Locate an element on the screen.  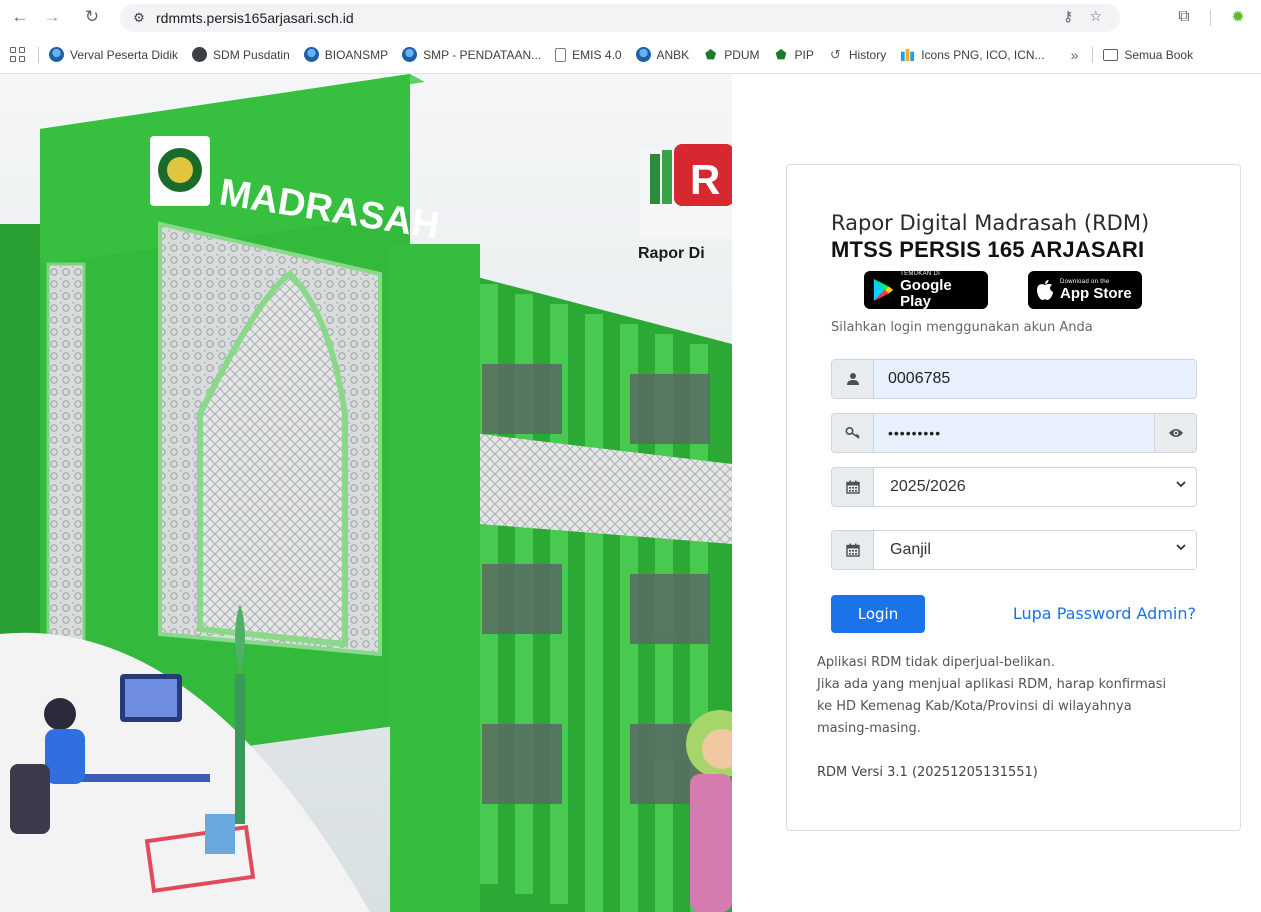
bookmark-bioansmp: BIOANSMP is located at coordinates (346, 54).